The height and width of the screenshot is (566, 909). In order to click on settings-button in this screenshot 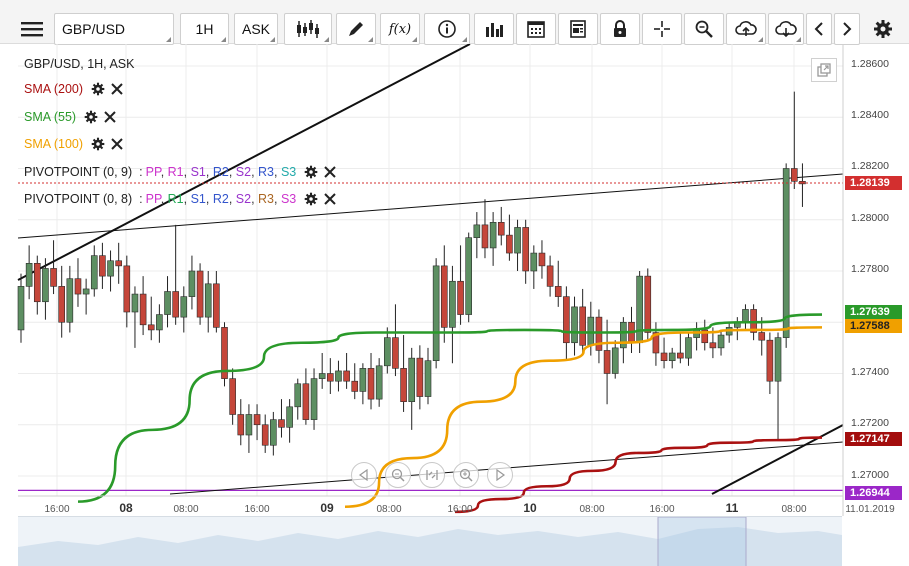, I will do `click(883, 29)`.